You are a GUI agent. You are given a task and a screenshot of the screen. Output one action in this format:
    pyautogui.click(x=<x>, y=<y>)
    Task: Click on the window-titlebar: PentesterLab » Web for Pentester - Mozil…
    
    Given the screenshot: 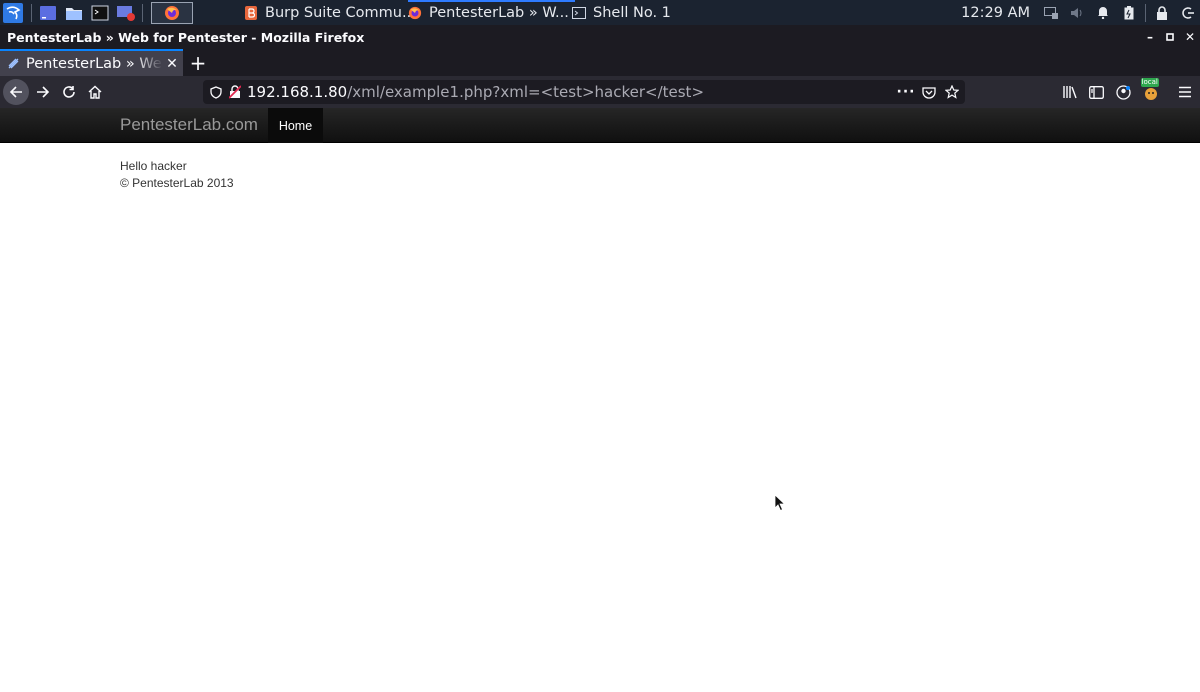 What is the action you would take?
    pyautogui.click(x=600, y=37)
    